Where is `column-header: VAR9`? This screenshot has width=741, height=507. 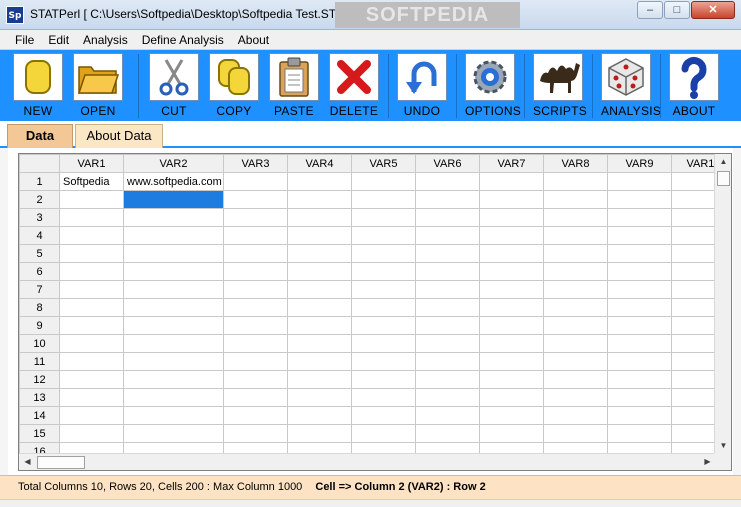
column-header: VAR9 is located at coordinates (639, 163).